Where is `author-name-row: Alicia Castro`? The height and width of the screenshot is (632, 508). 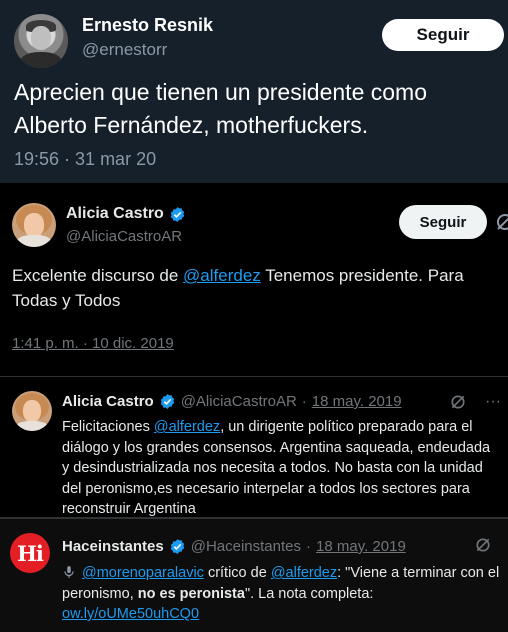
author-name-row: Alicia Castro is located at coordinates (126, 214).